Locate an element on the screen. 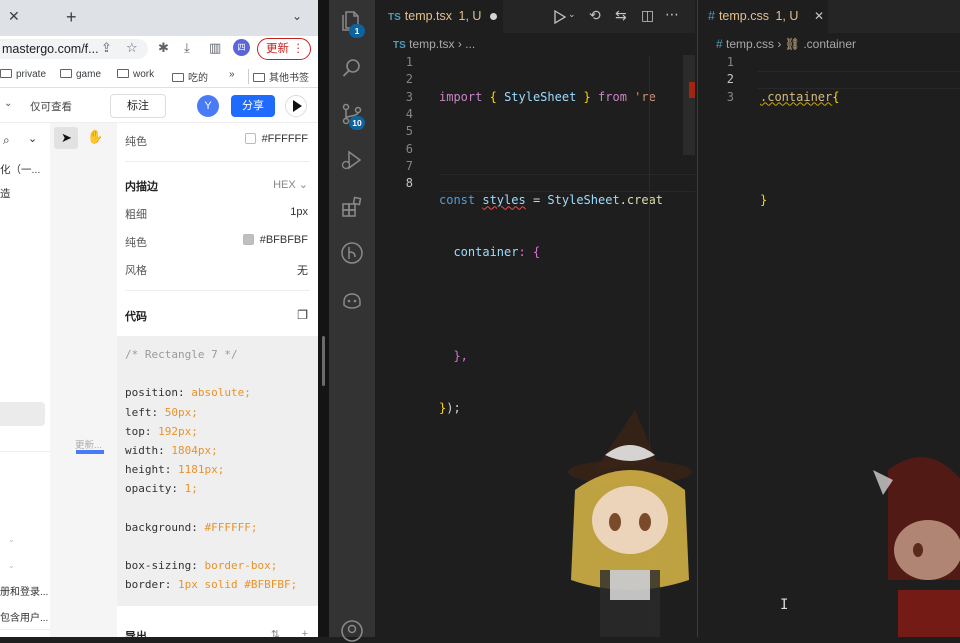 The image size is (960, 643). cursor-arrow-icon: ➤ is located at coordinates (66, 137).